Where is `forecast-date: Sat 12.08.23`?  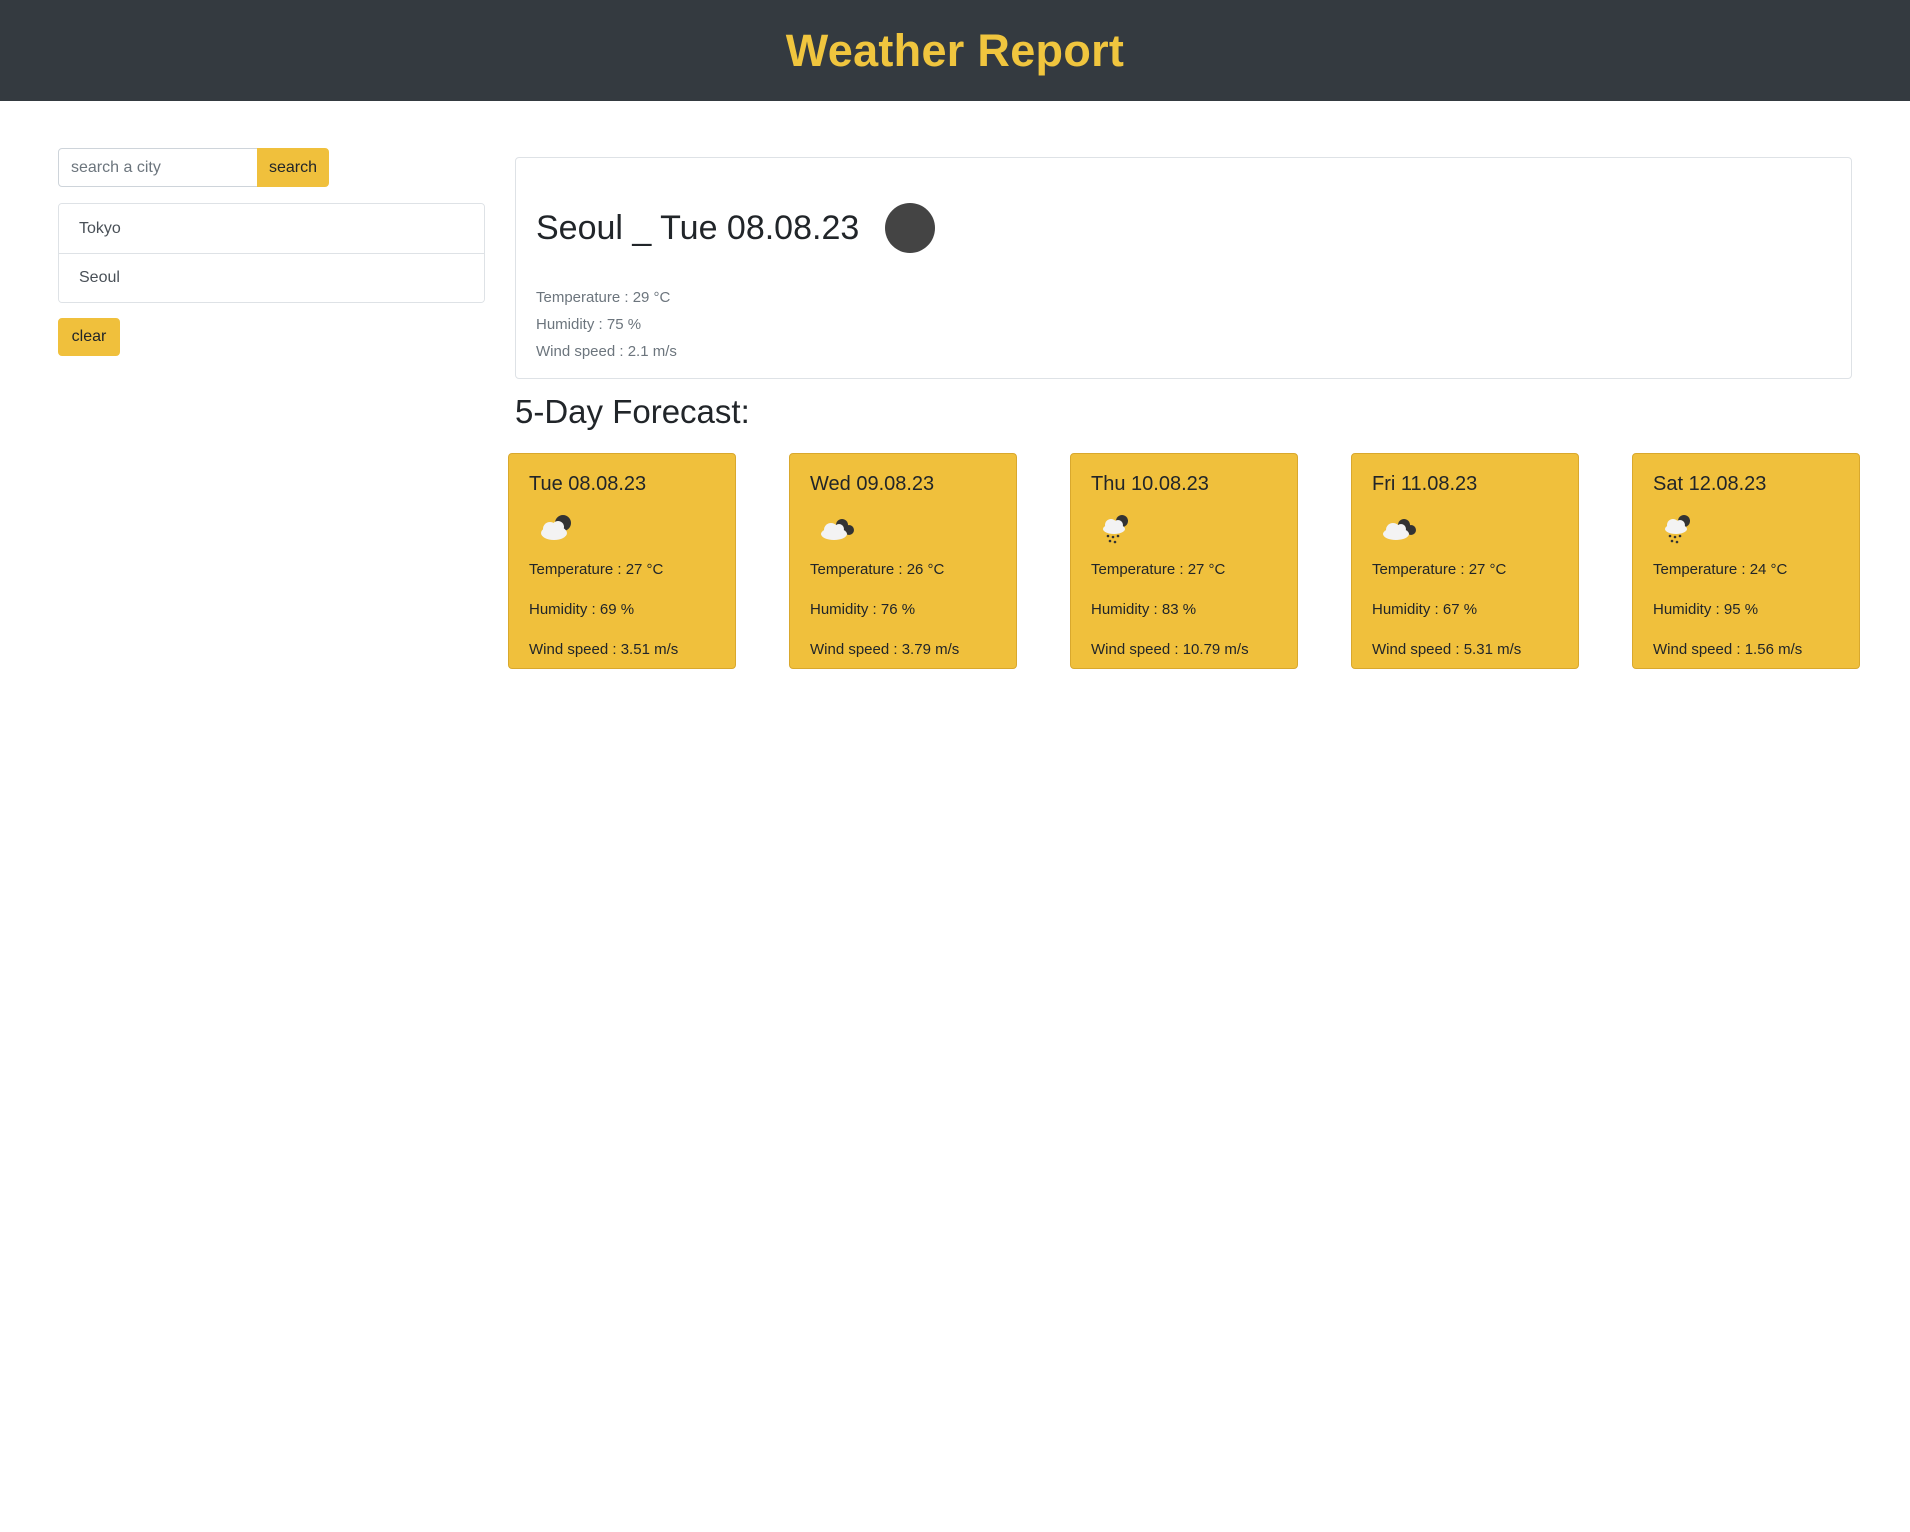
forecast-date: Sat 12.08.23 is located at coordinates (1710, 484).